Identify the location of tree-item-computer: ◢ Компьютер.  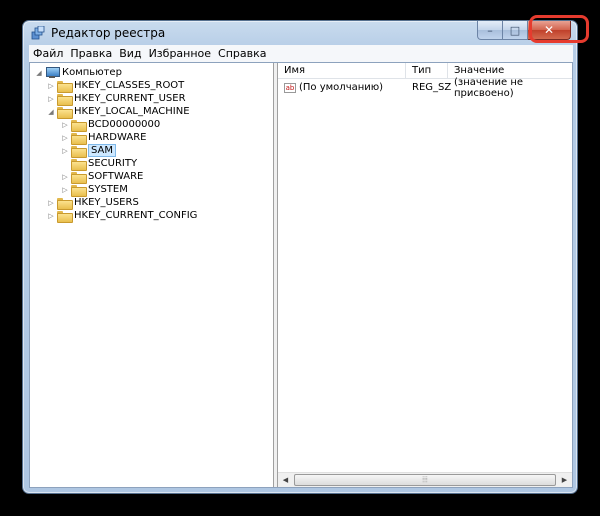
(78, 72).